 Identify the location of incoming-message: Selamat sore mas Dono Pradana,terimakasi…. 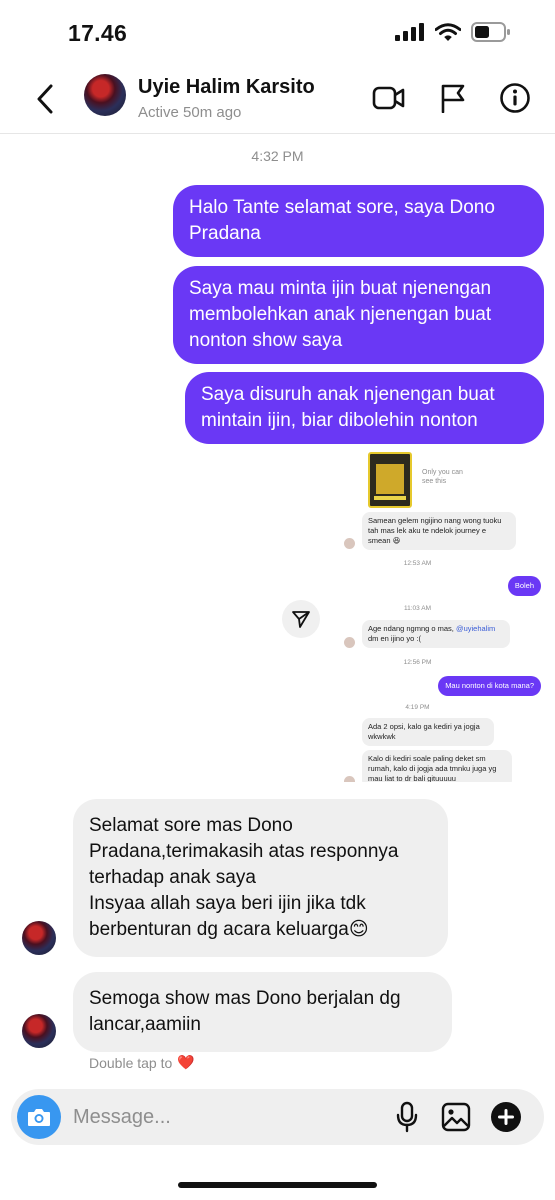
(260, 878).